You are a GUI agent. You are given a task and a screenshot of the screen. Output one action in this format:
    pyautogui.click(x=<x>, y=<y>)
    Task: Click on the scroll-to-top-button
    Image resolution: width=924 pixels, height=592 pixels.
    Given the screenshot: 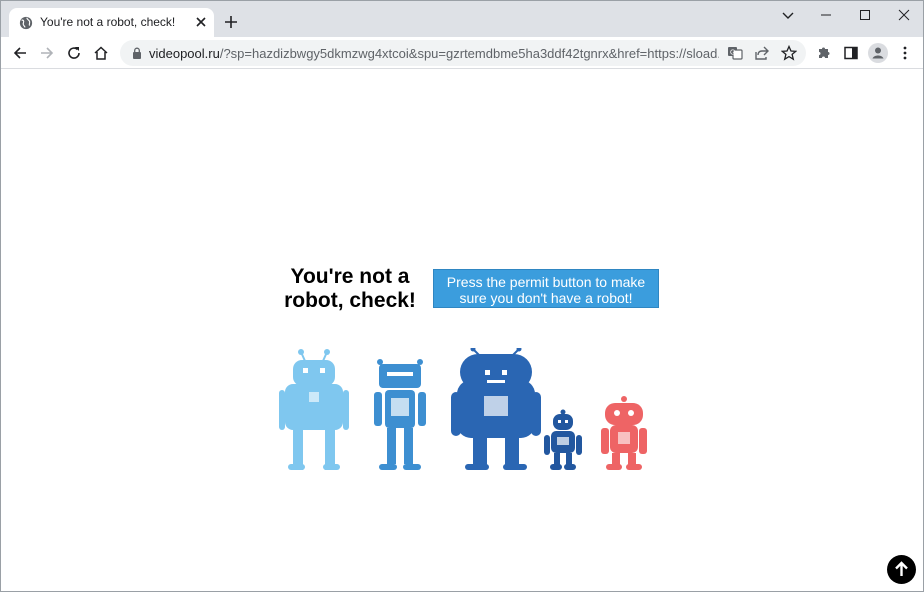 What is the action you would take?
    pyautogui.click(x=901, y=569)
    